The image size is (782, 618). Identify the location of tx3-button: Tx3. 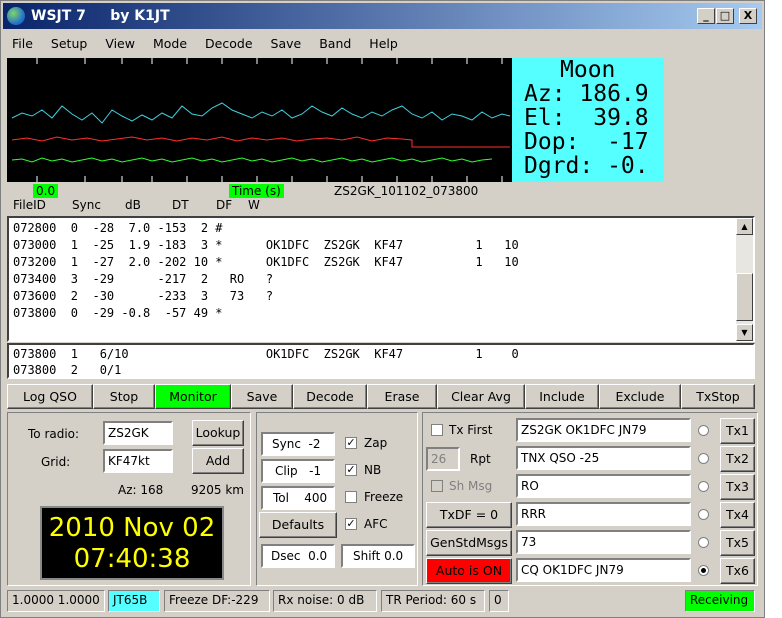
(737, 487).